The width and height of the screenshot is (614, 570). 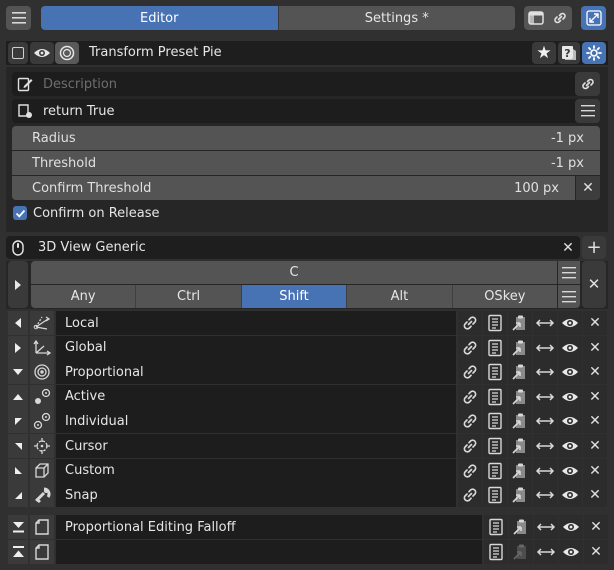 I want to click on link-icon, so click(x=560, y=18).